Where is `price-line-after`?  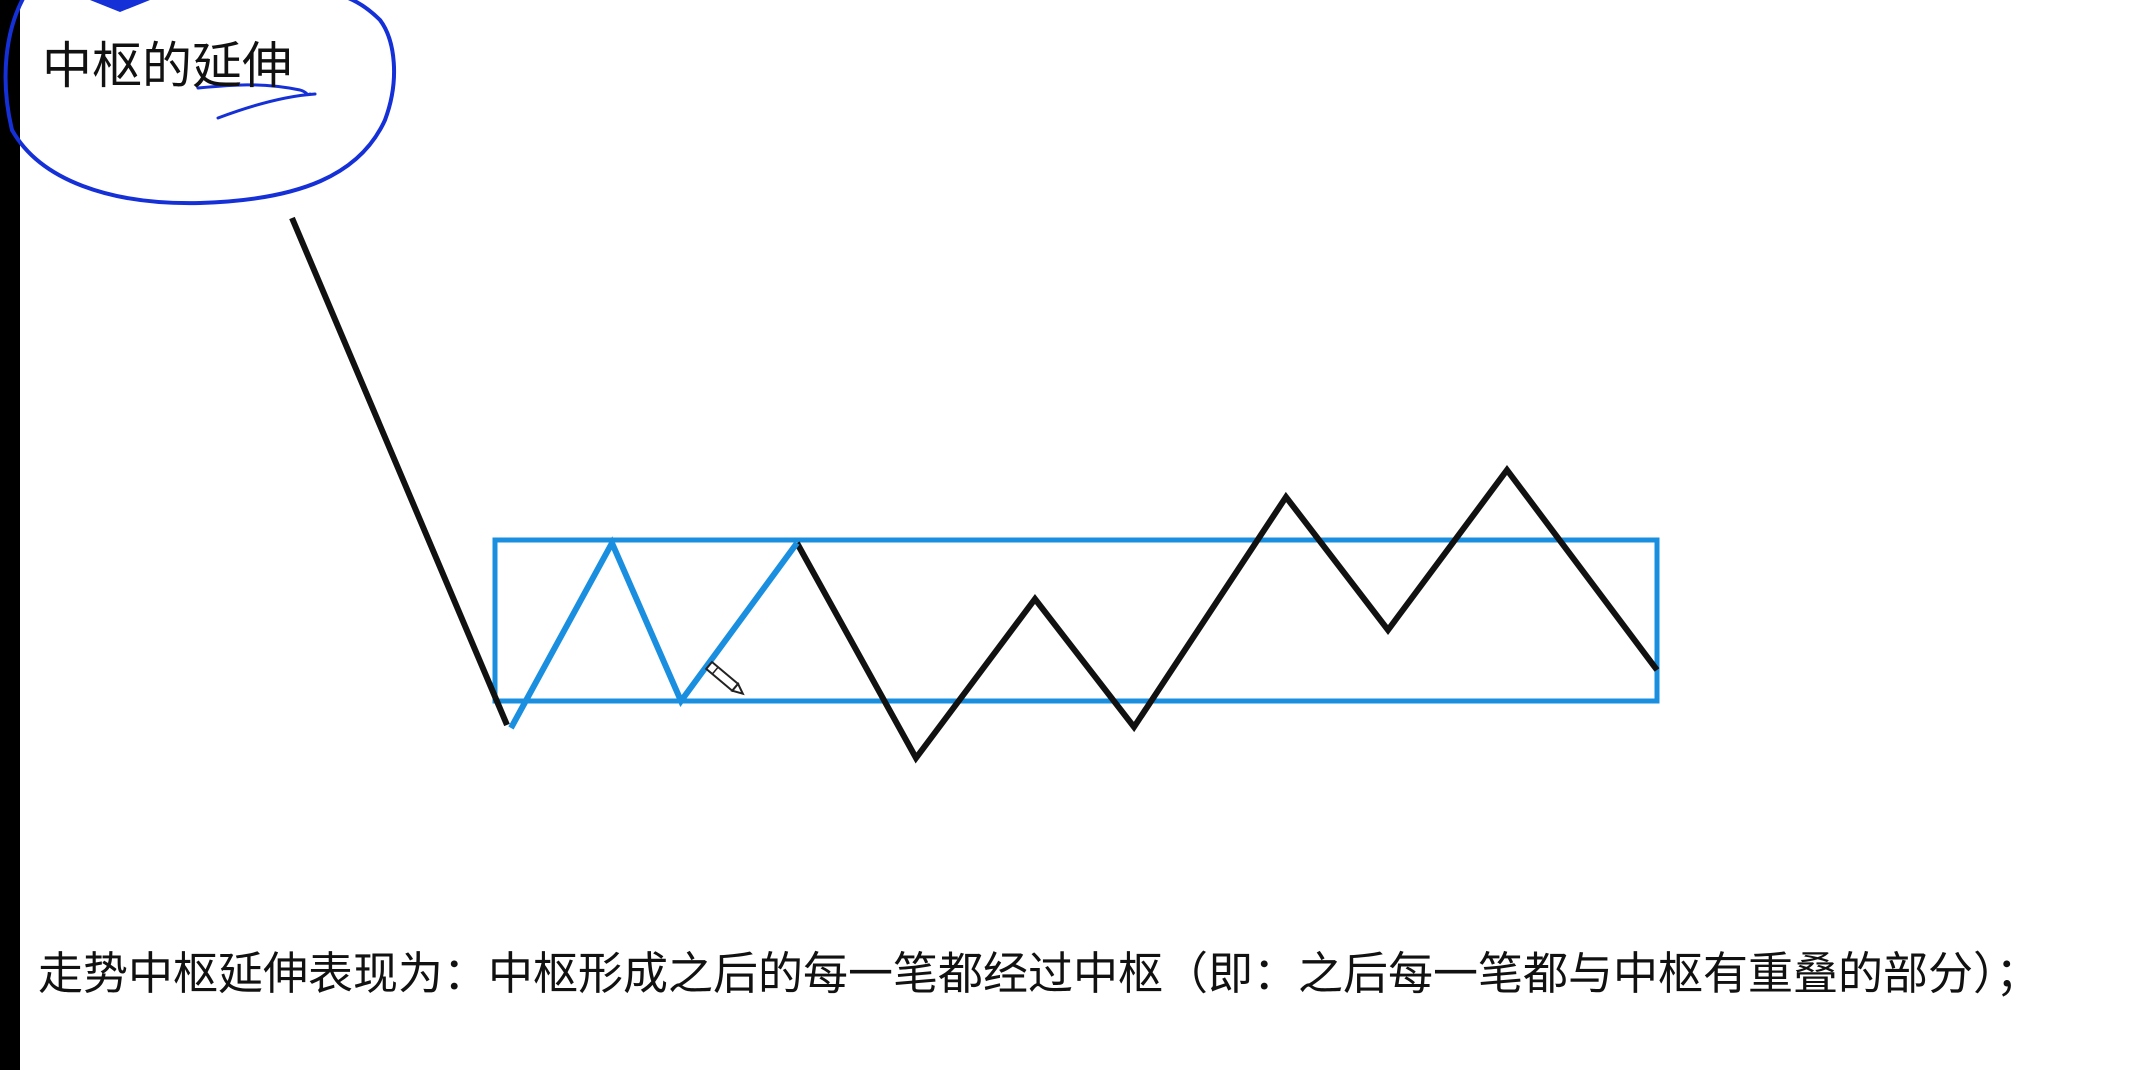 price-line-after is located at coordinates (1227, 614).